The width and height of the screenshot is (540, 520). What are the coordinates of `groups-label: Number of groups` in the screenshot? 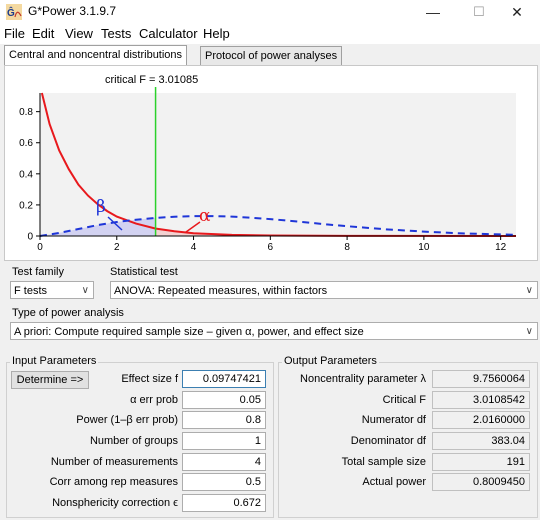 It's located at (133, 441).